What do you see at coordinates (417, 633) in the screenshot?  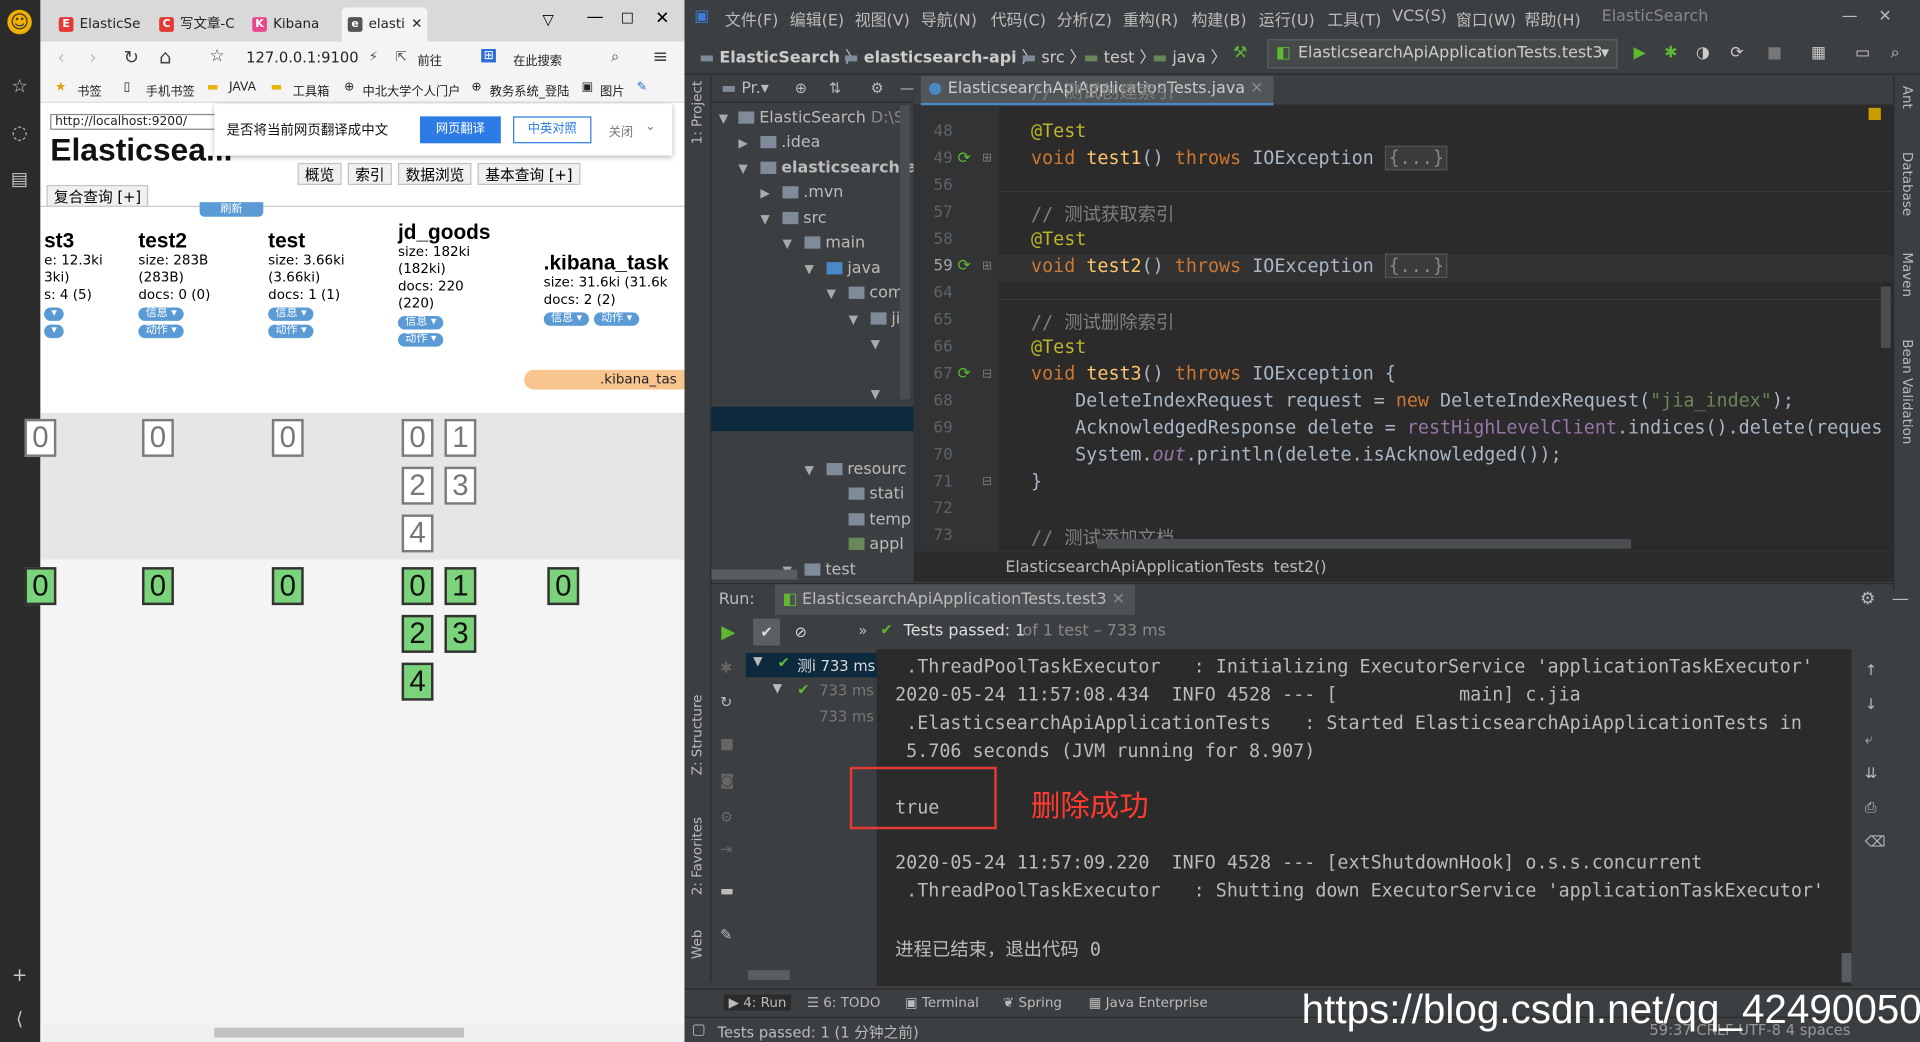 I see `primary-shard: 2` at bounding box center [417, 633].